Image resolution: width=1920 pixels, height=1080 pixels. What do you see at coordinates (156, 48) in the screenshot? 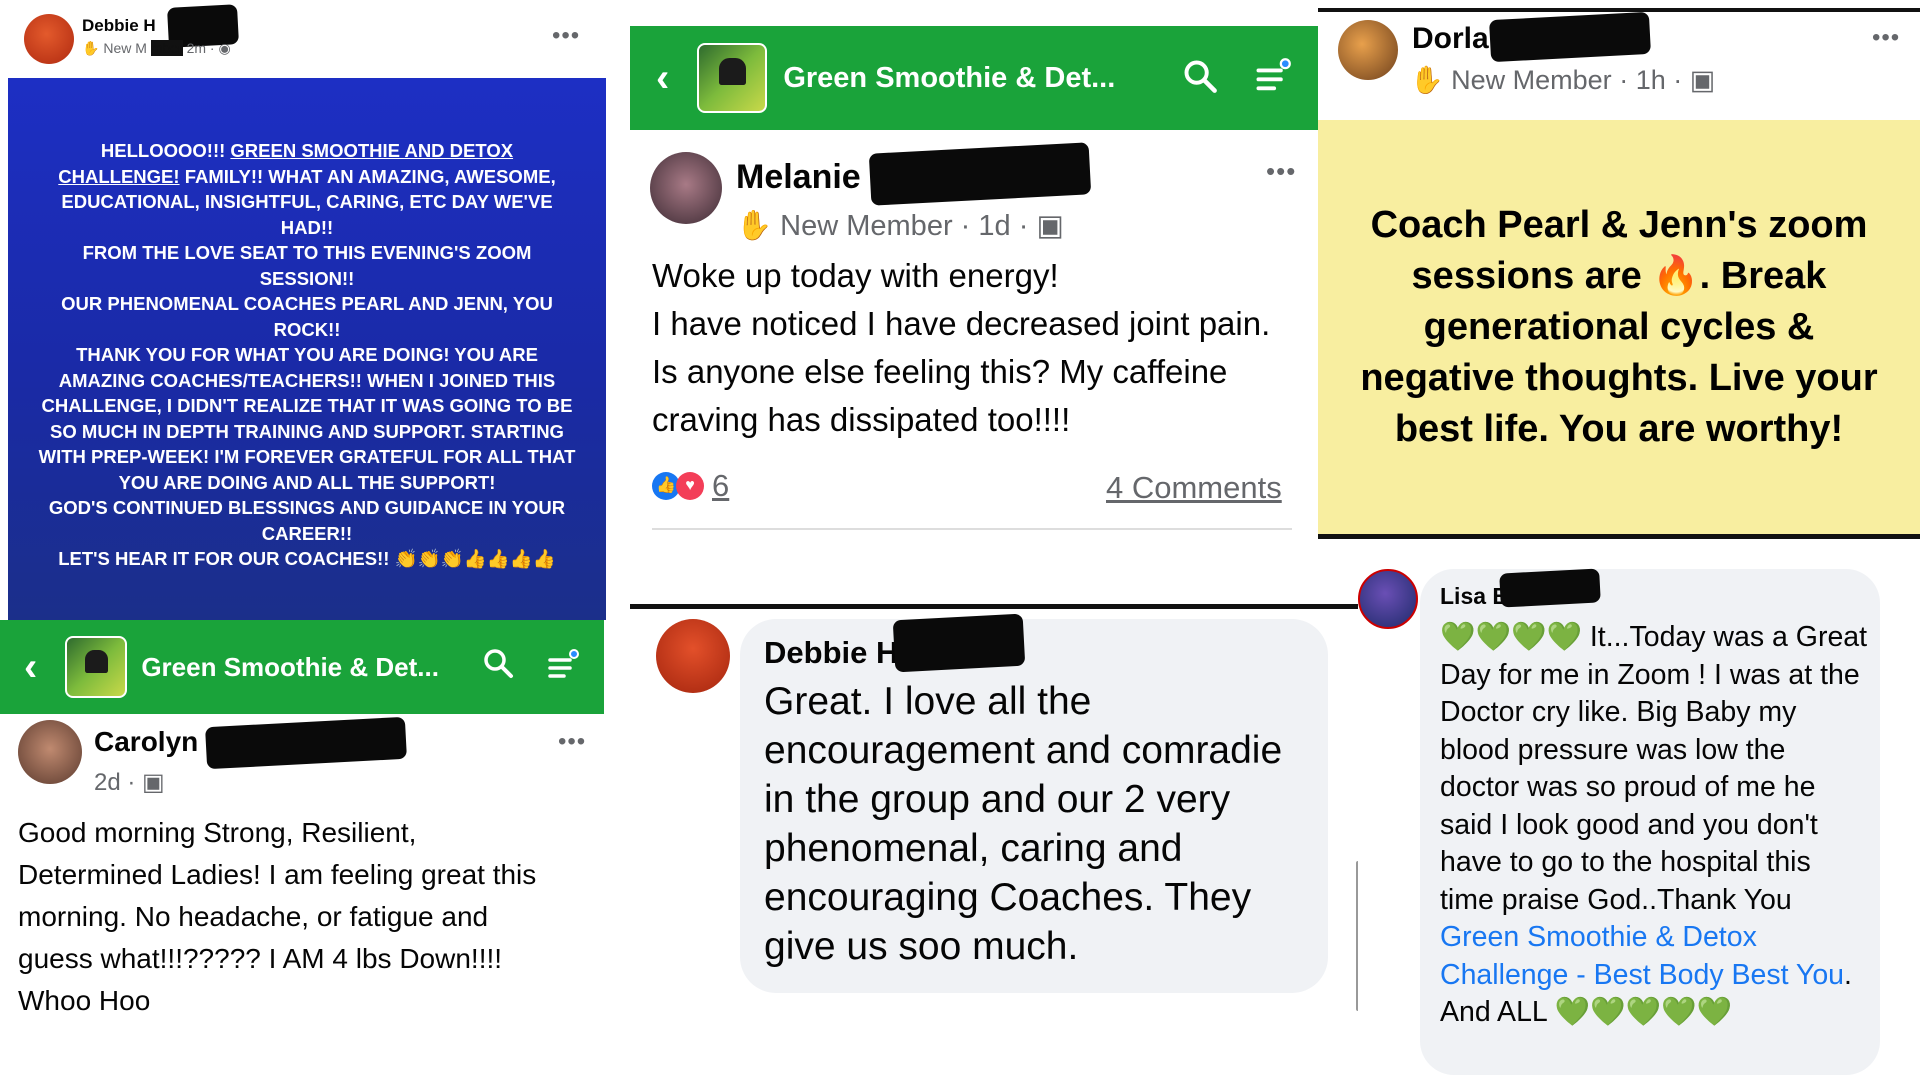
I see `post-meta: ✋ New M mber 2m · ◉` at bounding box center [156, 48].